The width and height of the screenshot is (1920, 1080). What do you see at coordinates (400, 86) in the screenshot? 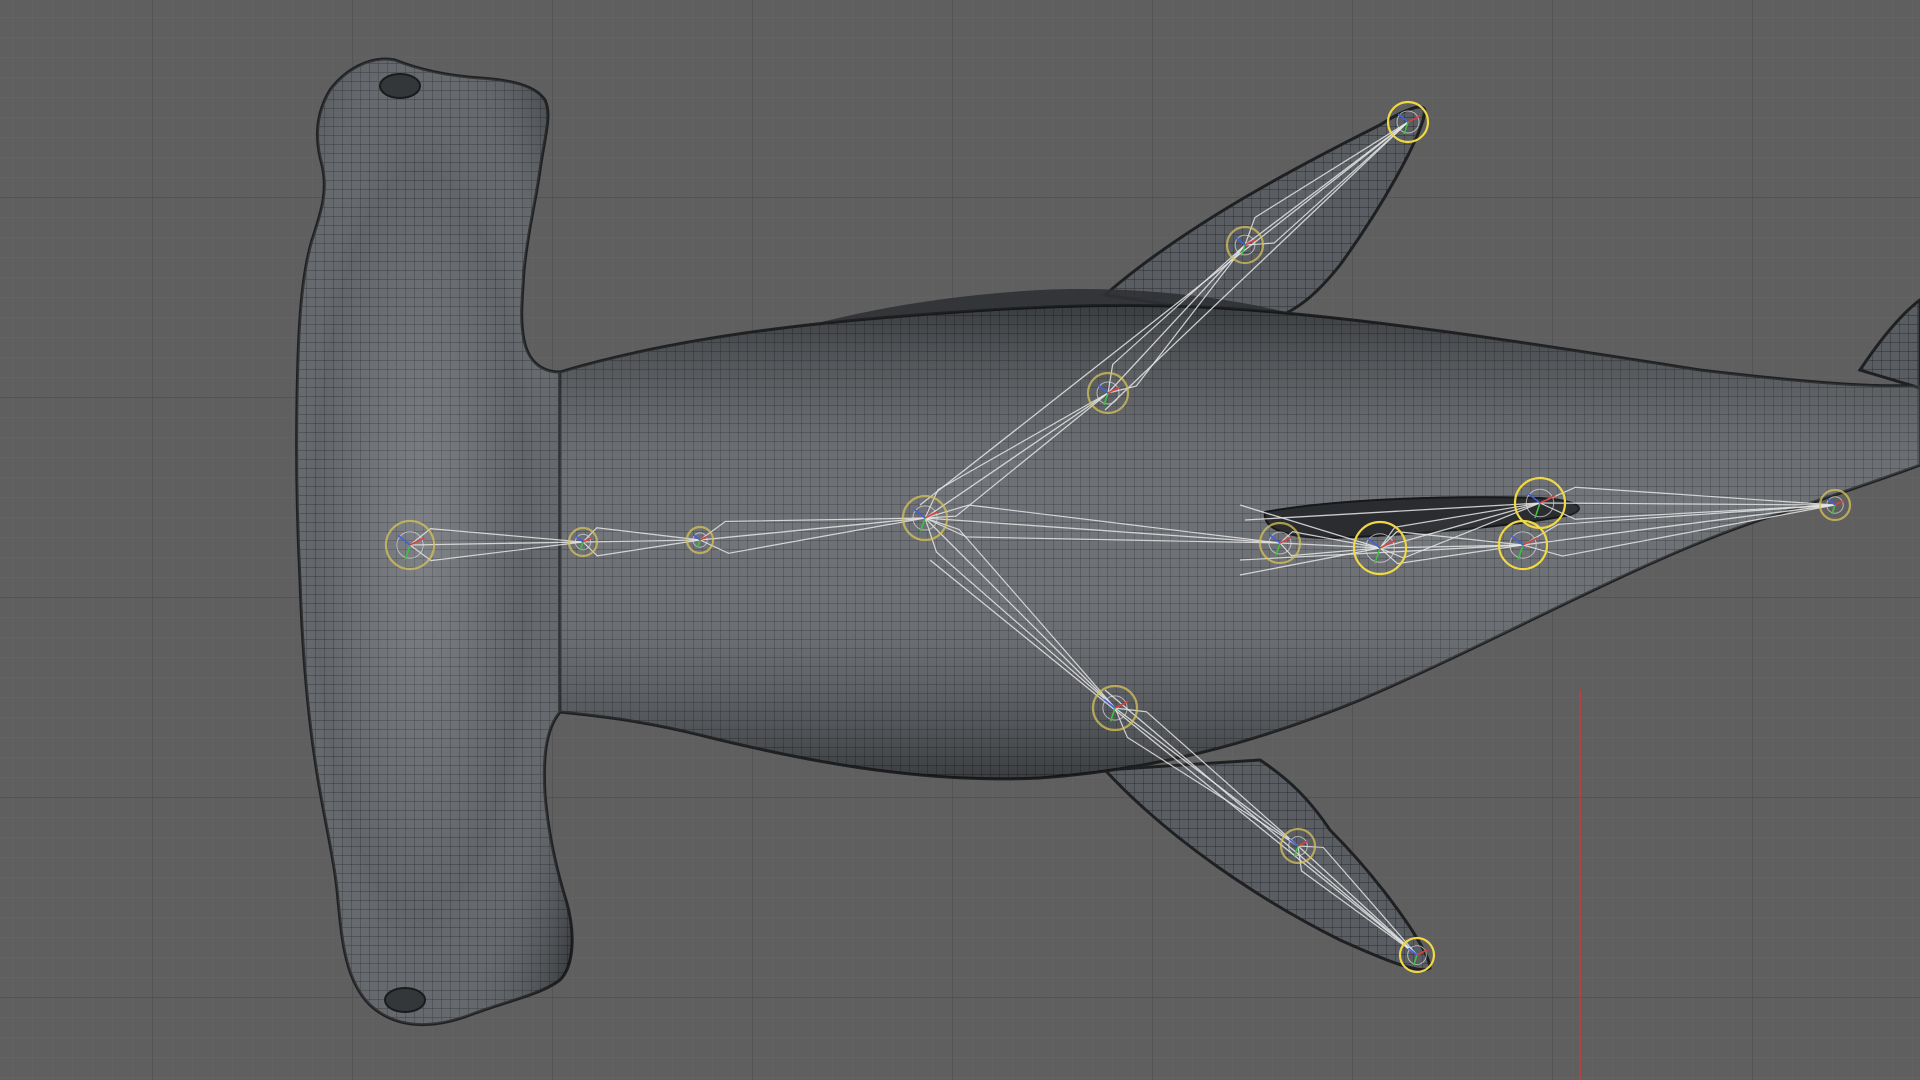
I see `eye-upper` at bounding box center [400, 86].